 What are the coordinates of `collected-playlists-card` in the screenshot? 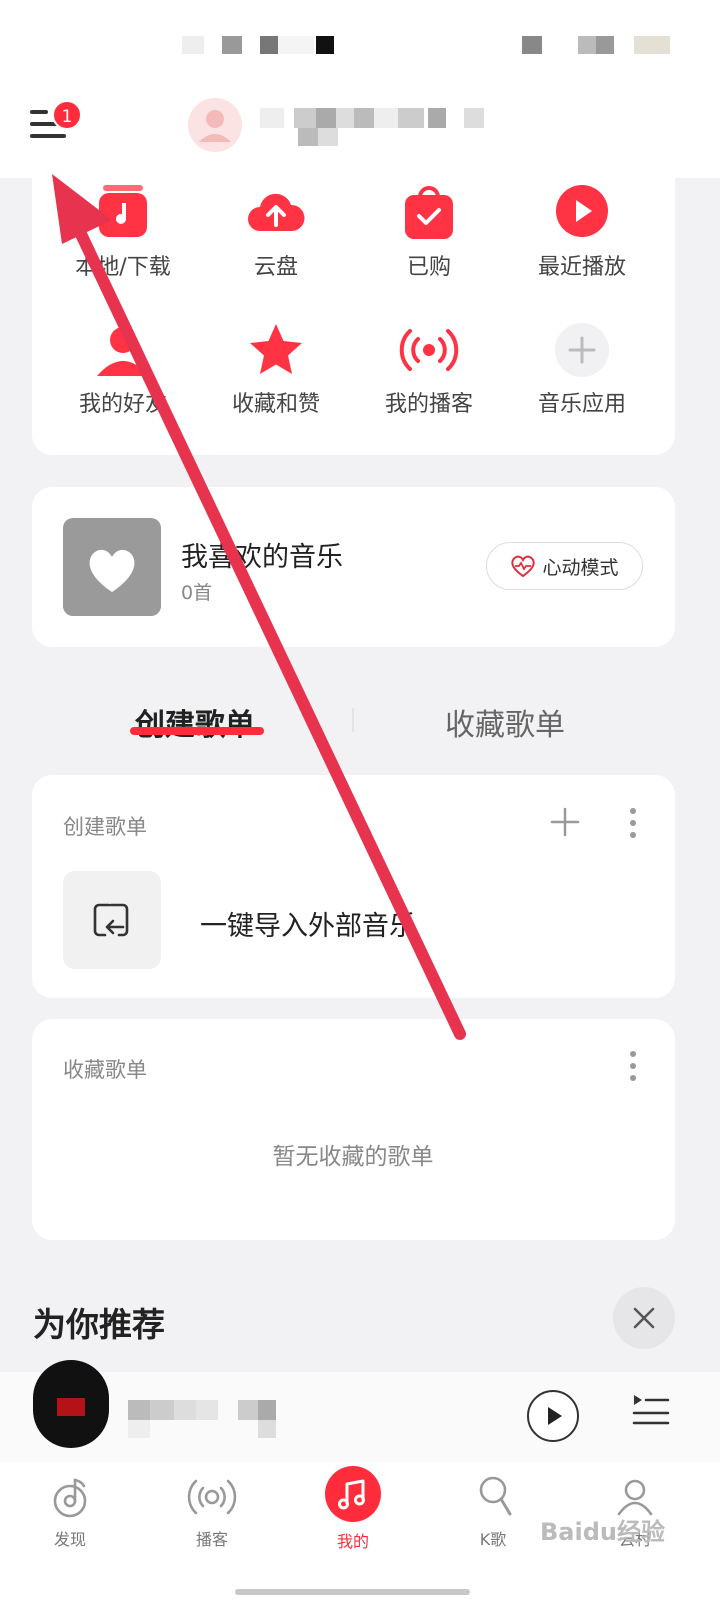 It's located at (353, 1129).